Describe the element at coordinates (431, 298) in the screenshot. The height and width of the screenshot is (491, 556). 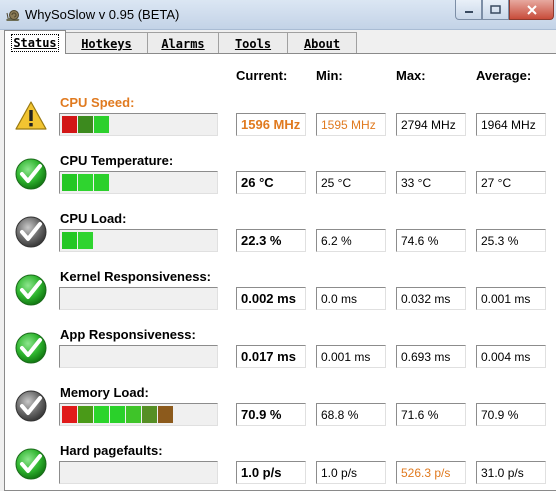
I see `metric-max-value: 0.032 ms` at that location.